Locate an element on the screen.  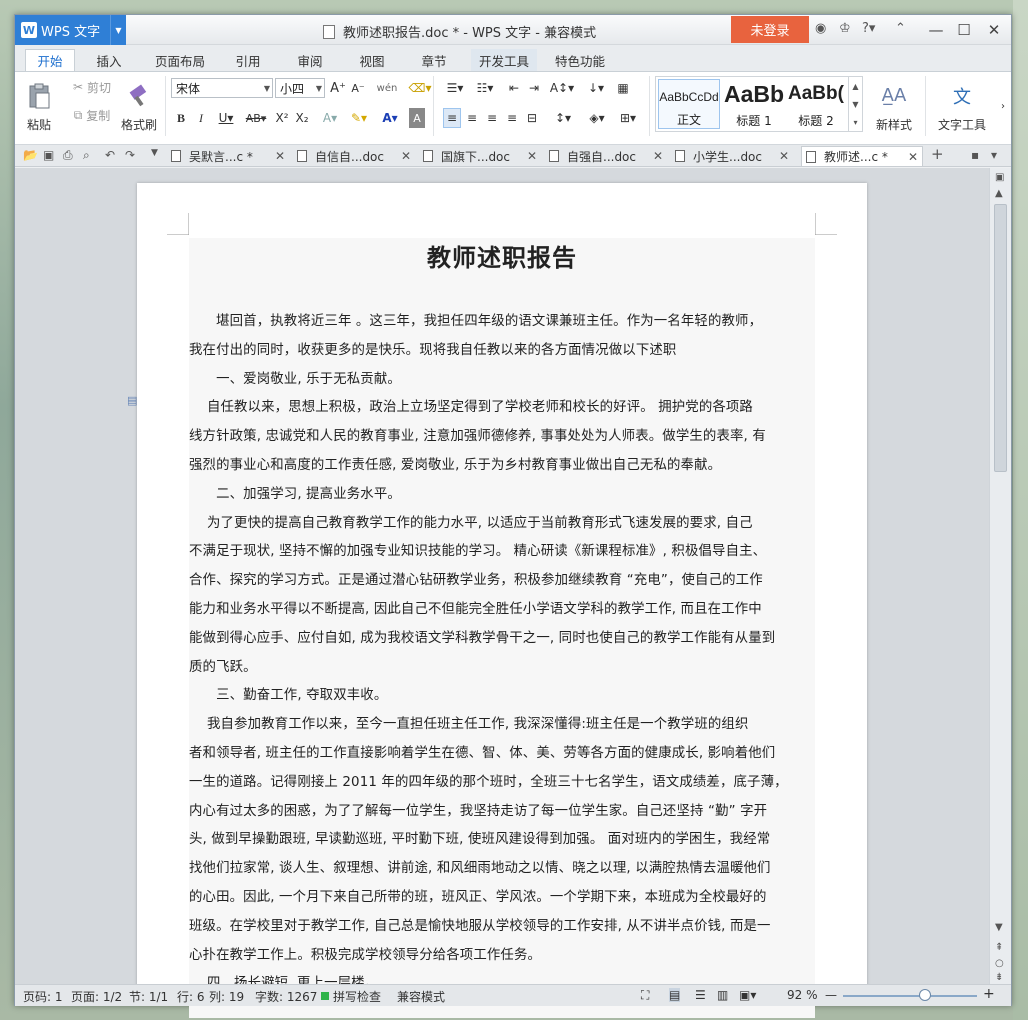
align-center-button: ≡ is located at coordinates (472, 118).